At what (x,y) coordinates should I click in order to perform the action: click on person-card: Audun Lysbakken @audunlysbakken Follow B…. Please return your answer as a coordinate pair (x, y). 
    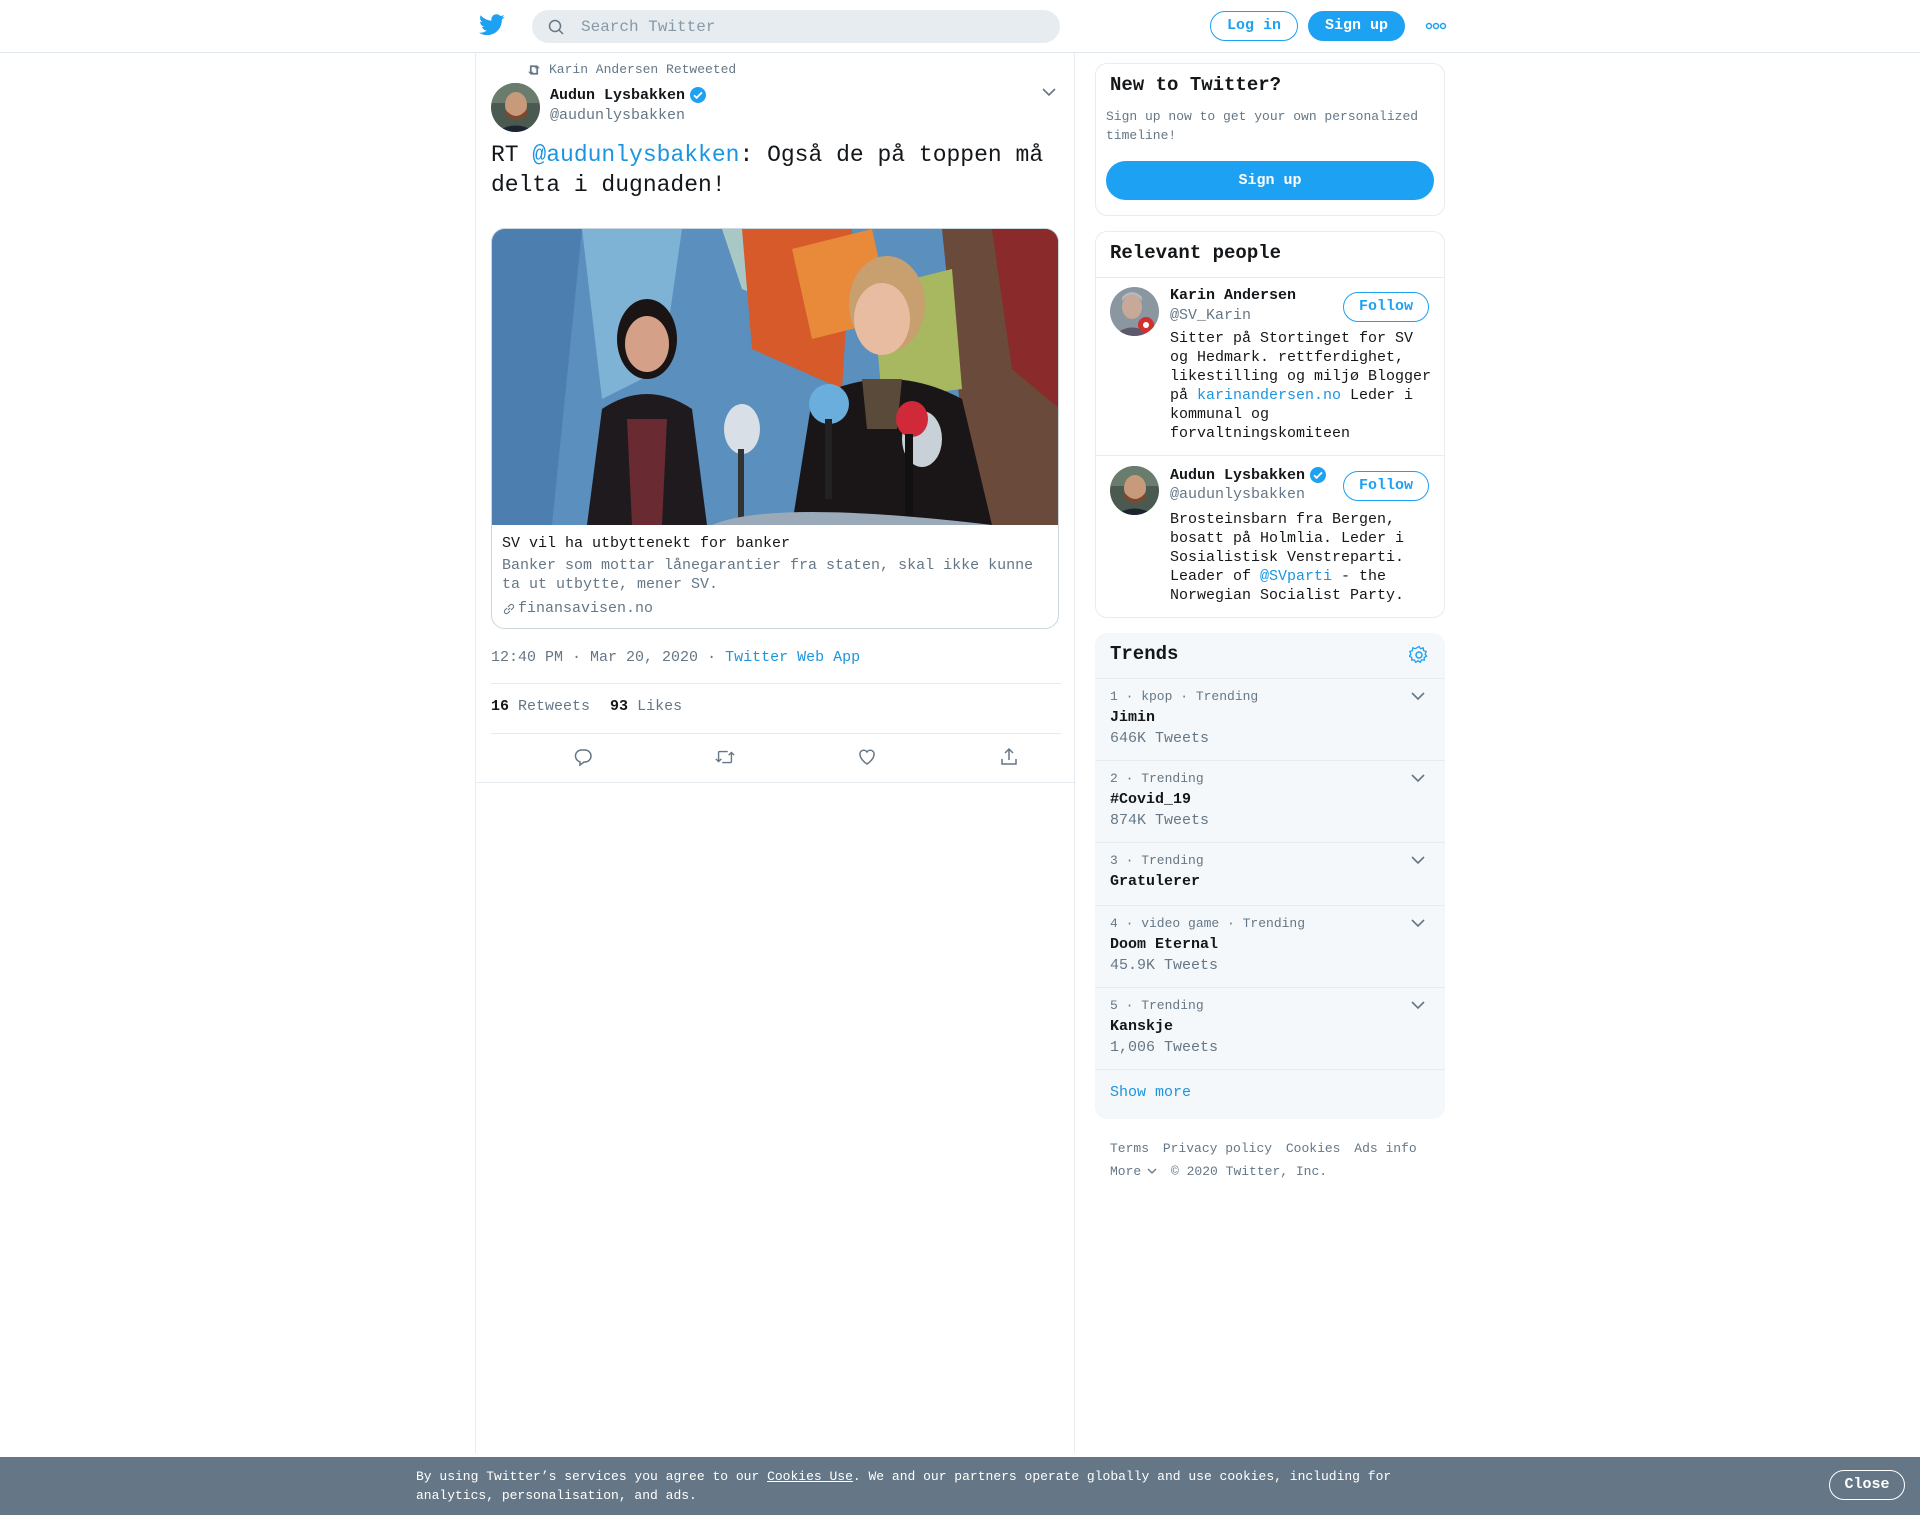
    Looking at the image, I should click on (1270, 536).